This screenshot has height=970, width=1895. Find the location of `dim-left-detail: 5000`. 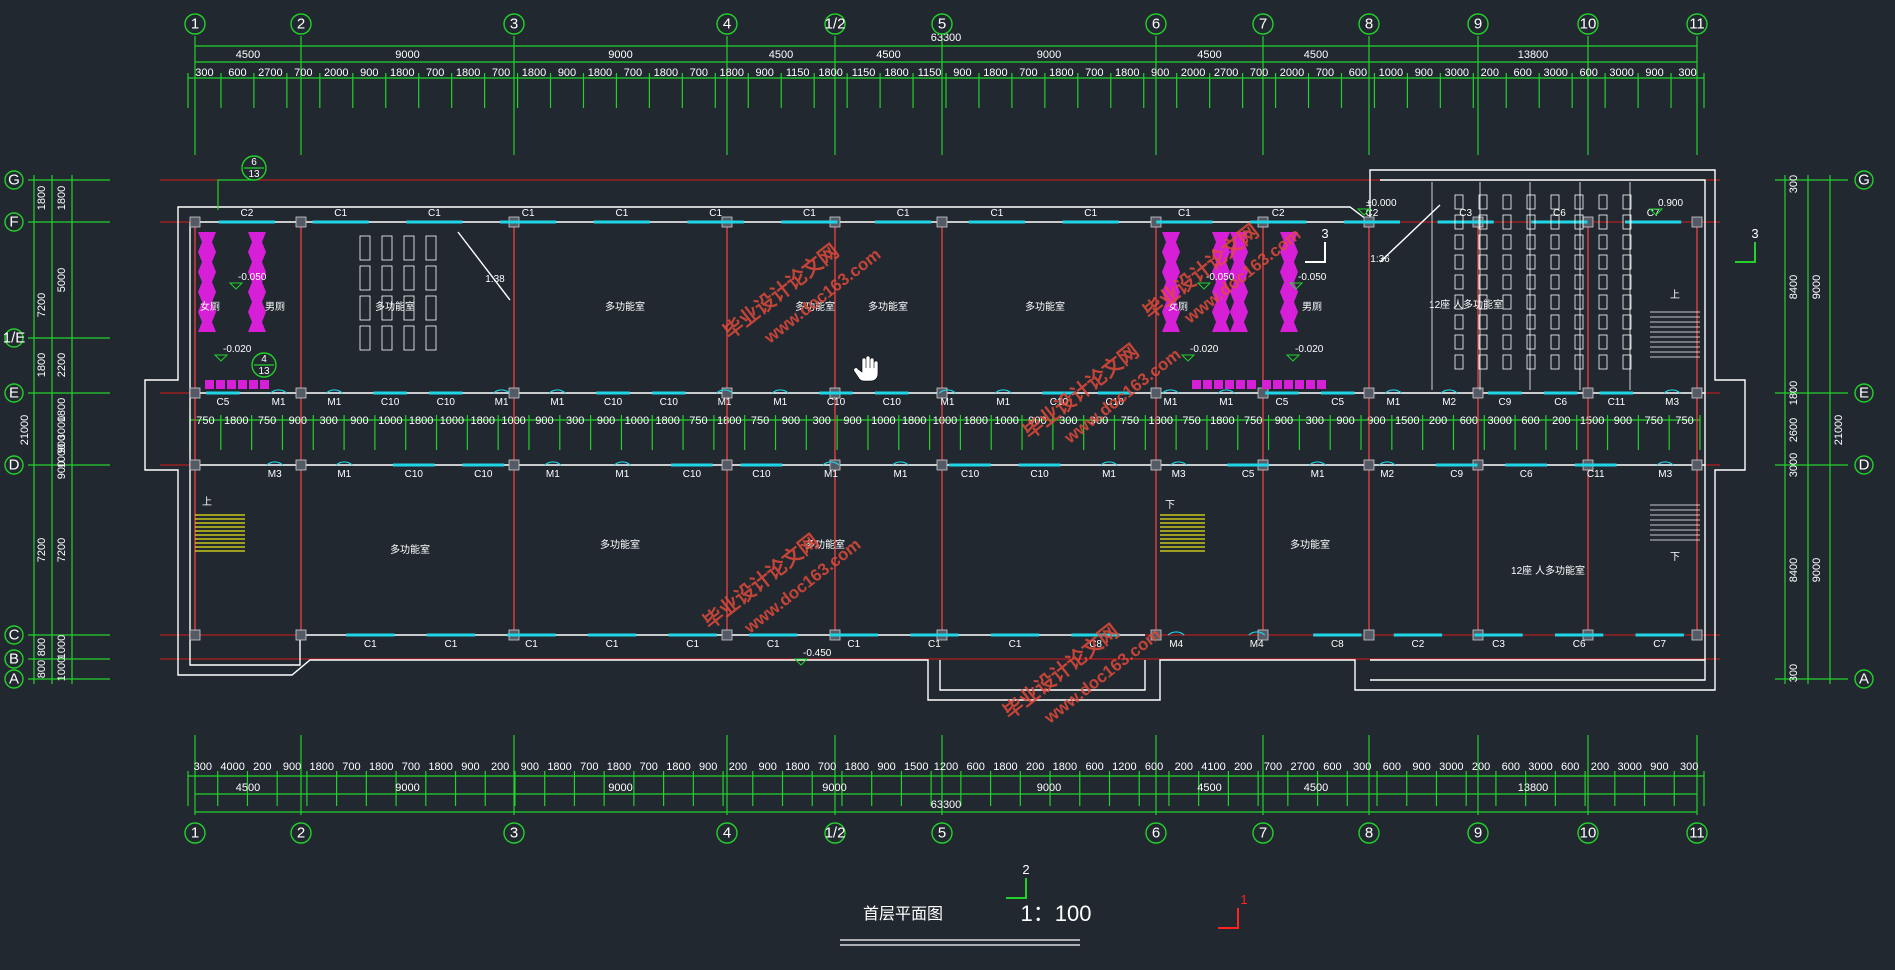

dim-left-detail: 5000 is located at coordinates (62, 280).